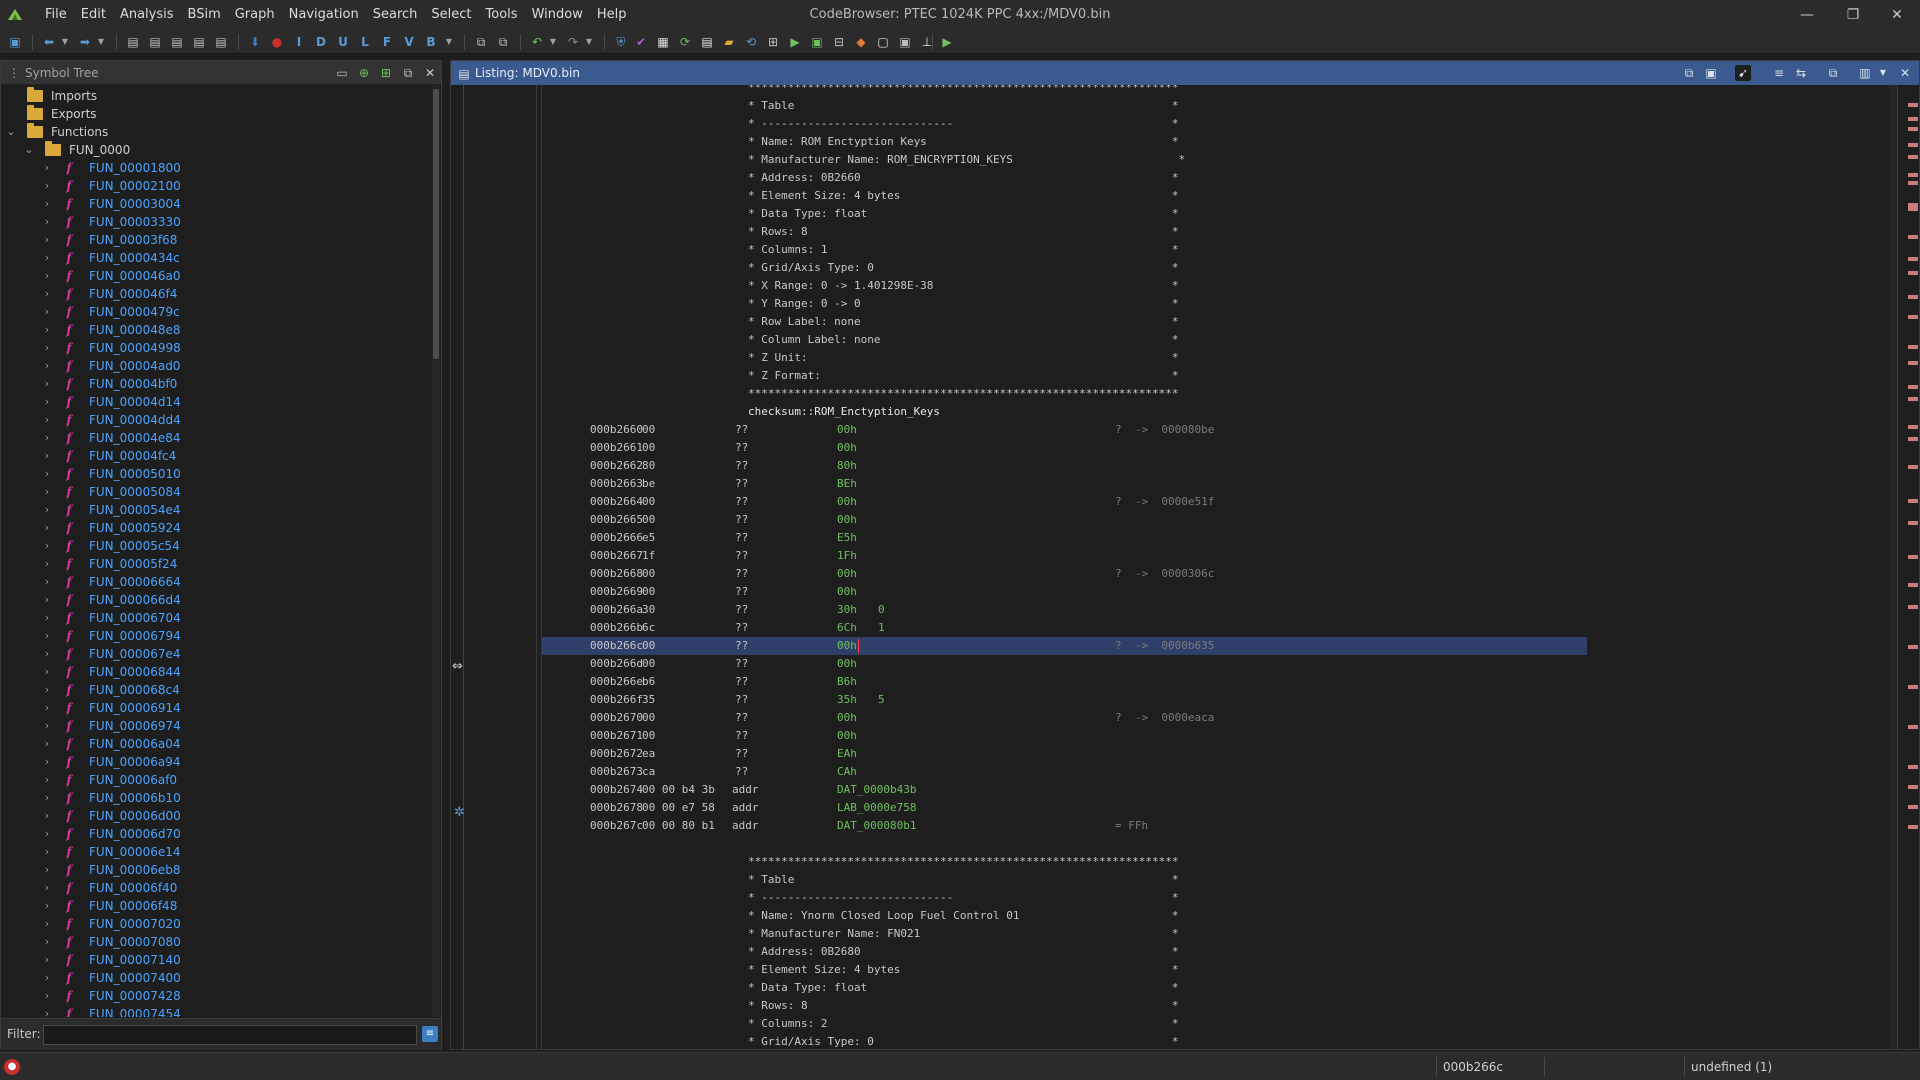 This screenshot has height=1080, width=1920. What do you see at coordinates (211, 672) in the screenshot?
I see `function-item: › f FUN_00006844` at bounding box center [211, 672].